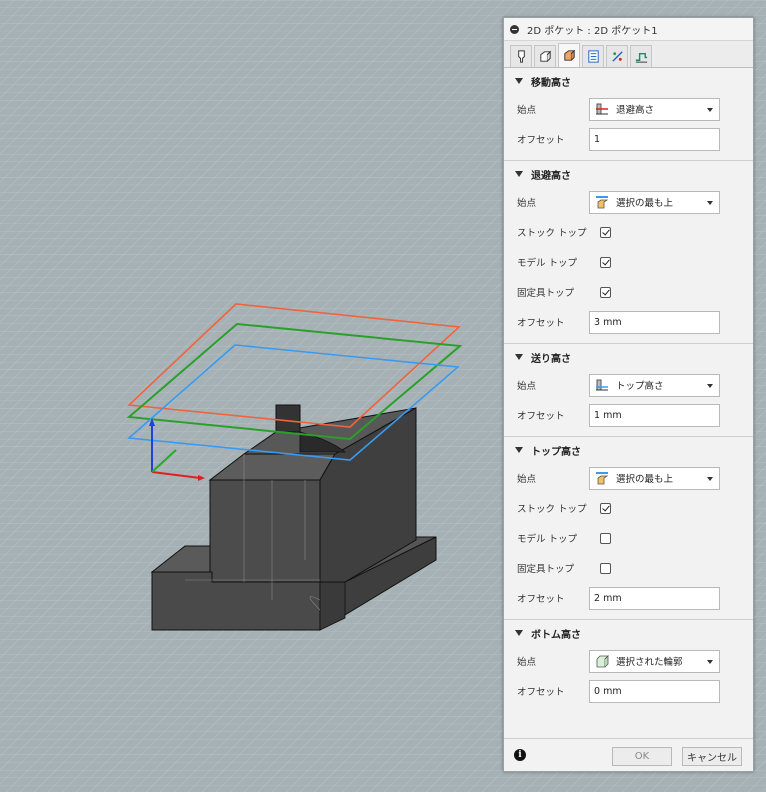 The height and width of the screenshot is (792, 766). Describe the element at coordinates (628, 633) in the screenshot. I see `section-header: ボトム高さ` at that location.